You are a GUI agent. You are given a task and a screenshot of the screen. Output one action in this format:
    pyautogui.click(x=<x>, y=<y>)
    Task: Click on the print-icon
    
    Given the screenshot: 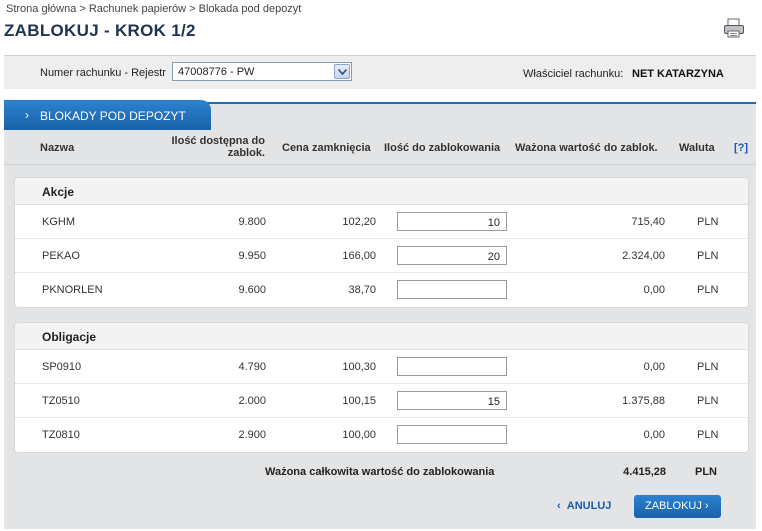 What is the action you would take?
    pyautogui.click(x=734, y=28)
    